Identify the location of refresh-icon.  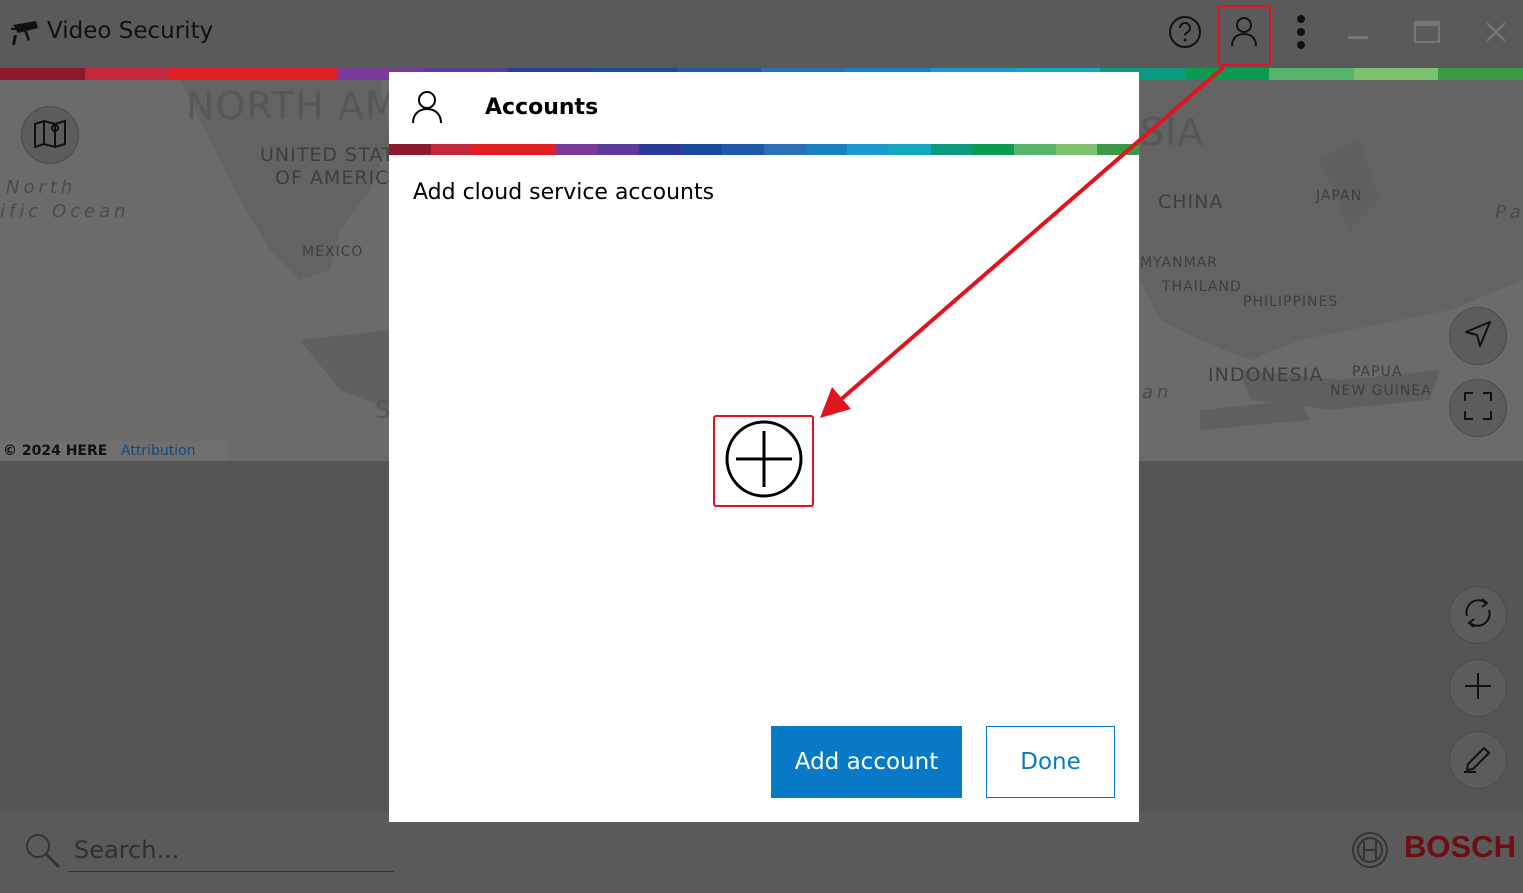
(1478, 615).